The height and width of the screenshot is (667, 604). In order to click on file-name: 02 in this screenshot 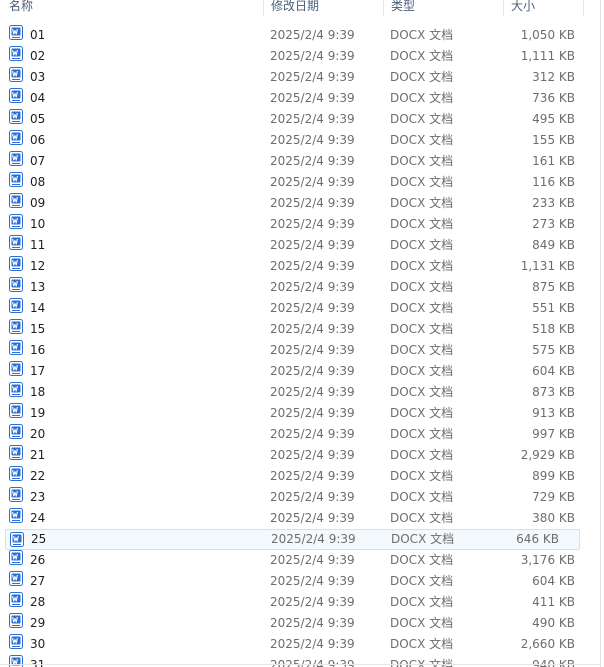, I will do `click(38, 56)`.